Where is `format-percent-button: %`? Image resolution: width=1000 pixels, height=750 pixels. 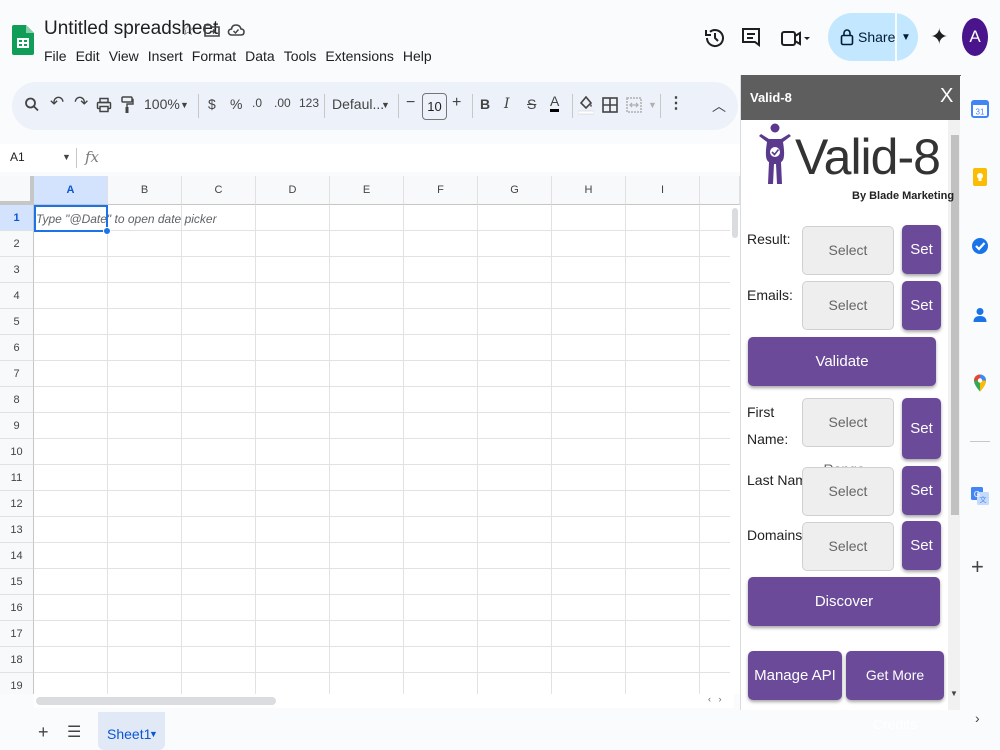 format-percent-button: % is located at coordinates (236, 104).